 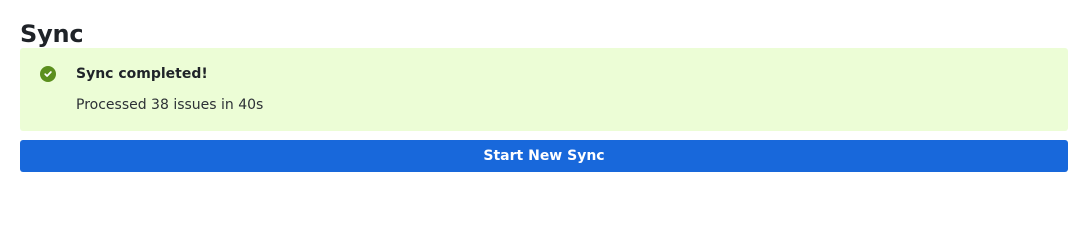 What do you see at coordinates (48, 74) in the screenshot?
I see `check-circle-icon` at bounding box center [48, 74].